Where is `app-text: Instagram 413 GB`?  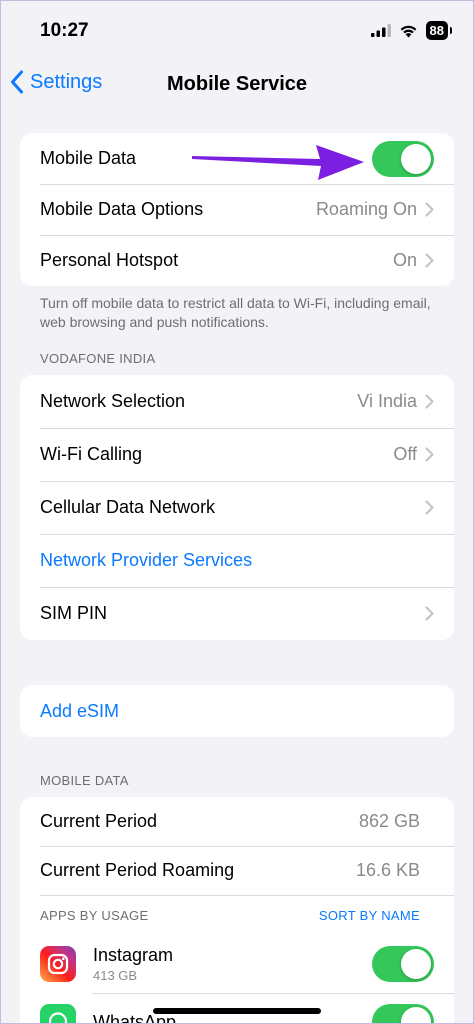
app-text: Instagram 413 GB is located at coordinates (232, 964).